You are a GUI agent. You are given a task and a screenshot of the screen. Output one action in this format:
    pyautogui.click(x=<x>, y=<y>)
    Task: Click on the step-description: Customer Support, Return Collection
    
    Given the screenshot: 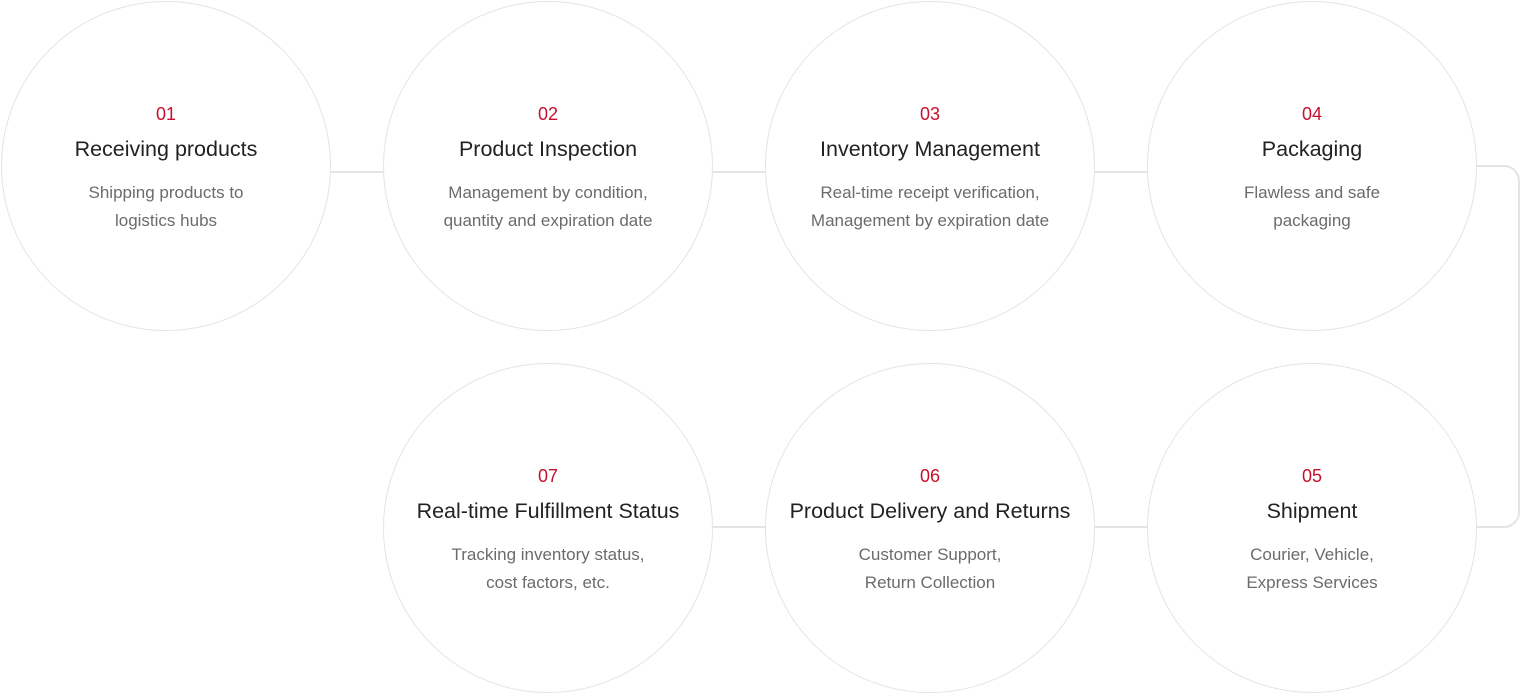 What is the action you would take?
    pyautogui.click(x=930, y=569)
    